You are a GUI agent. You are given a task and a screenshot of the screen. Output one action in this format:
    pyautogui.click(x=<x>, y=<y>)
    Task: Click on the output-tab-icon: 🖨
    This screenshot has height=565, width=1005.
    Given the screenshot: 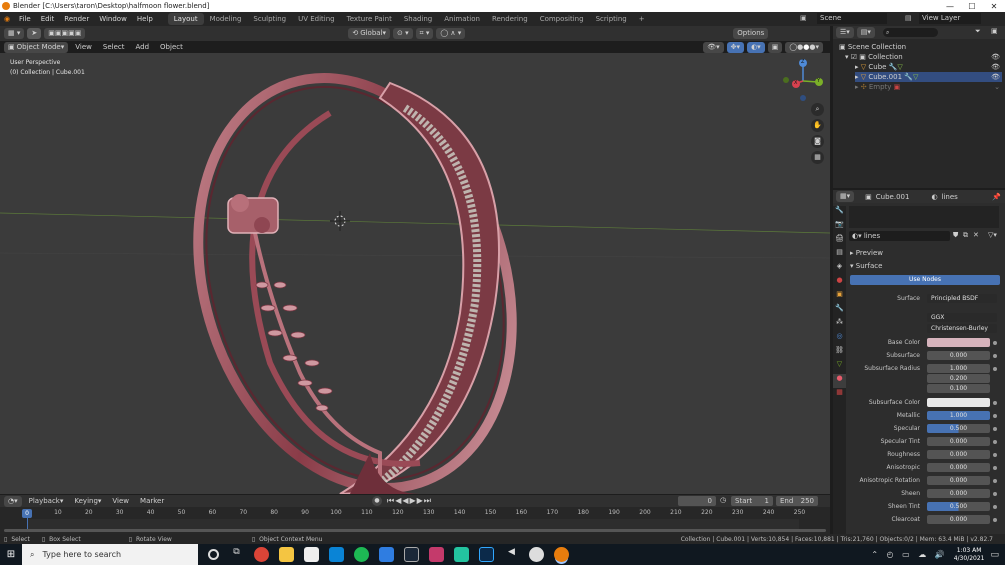 What is the action you would take?
    pyautogui.click(x=839, y=241)
    